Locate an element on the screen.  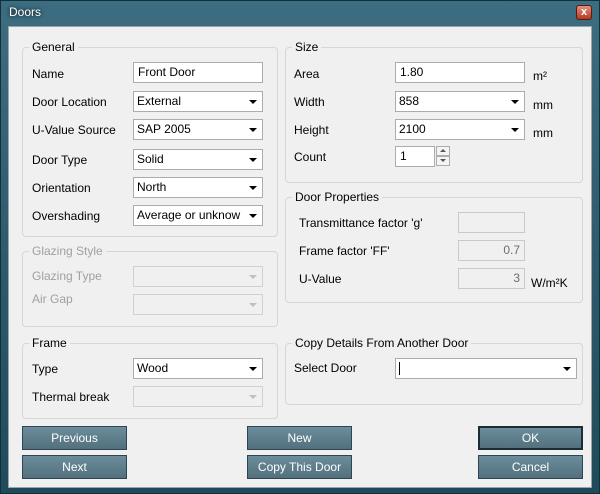
door-location-label: Door Location is located at coordinates (69, 102).